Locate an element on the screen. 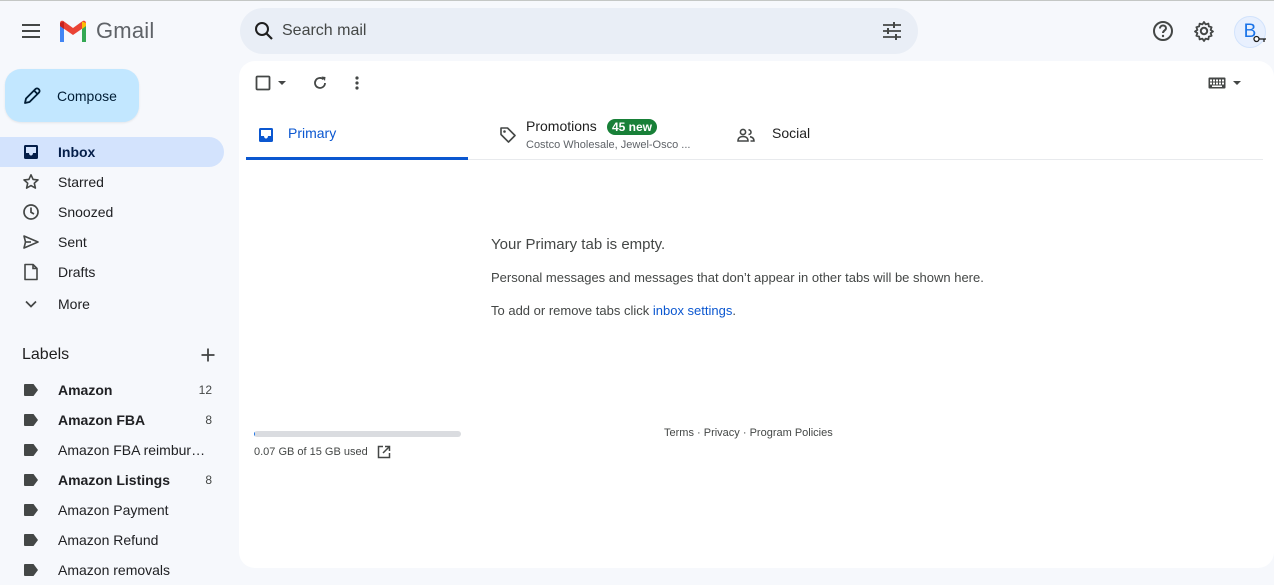 This screenshot has height=585, width=1274. checkbox-icon is located at coordinates (263, 83).